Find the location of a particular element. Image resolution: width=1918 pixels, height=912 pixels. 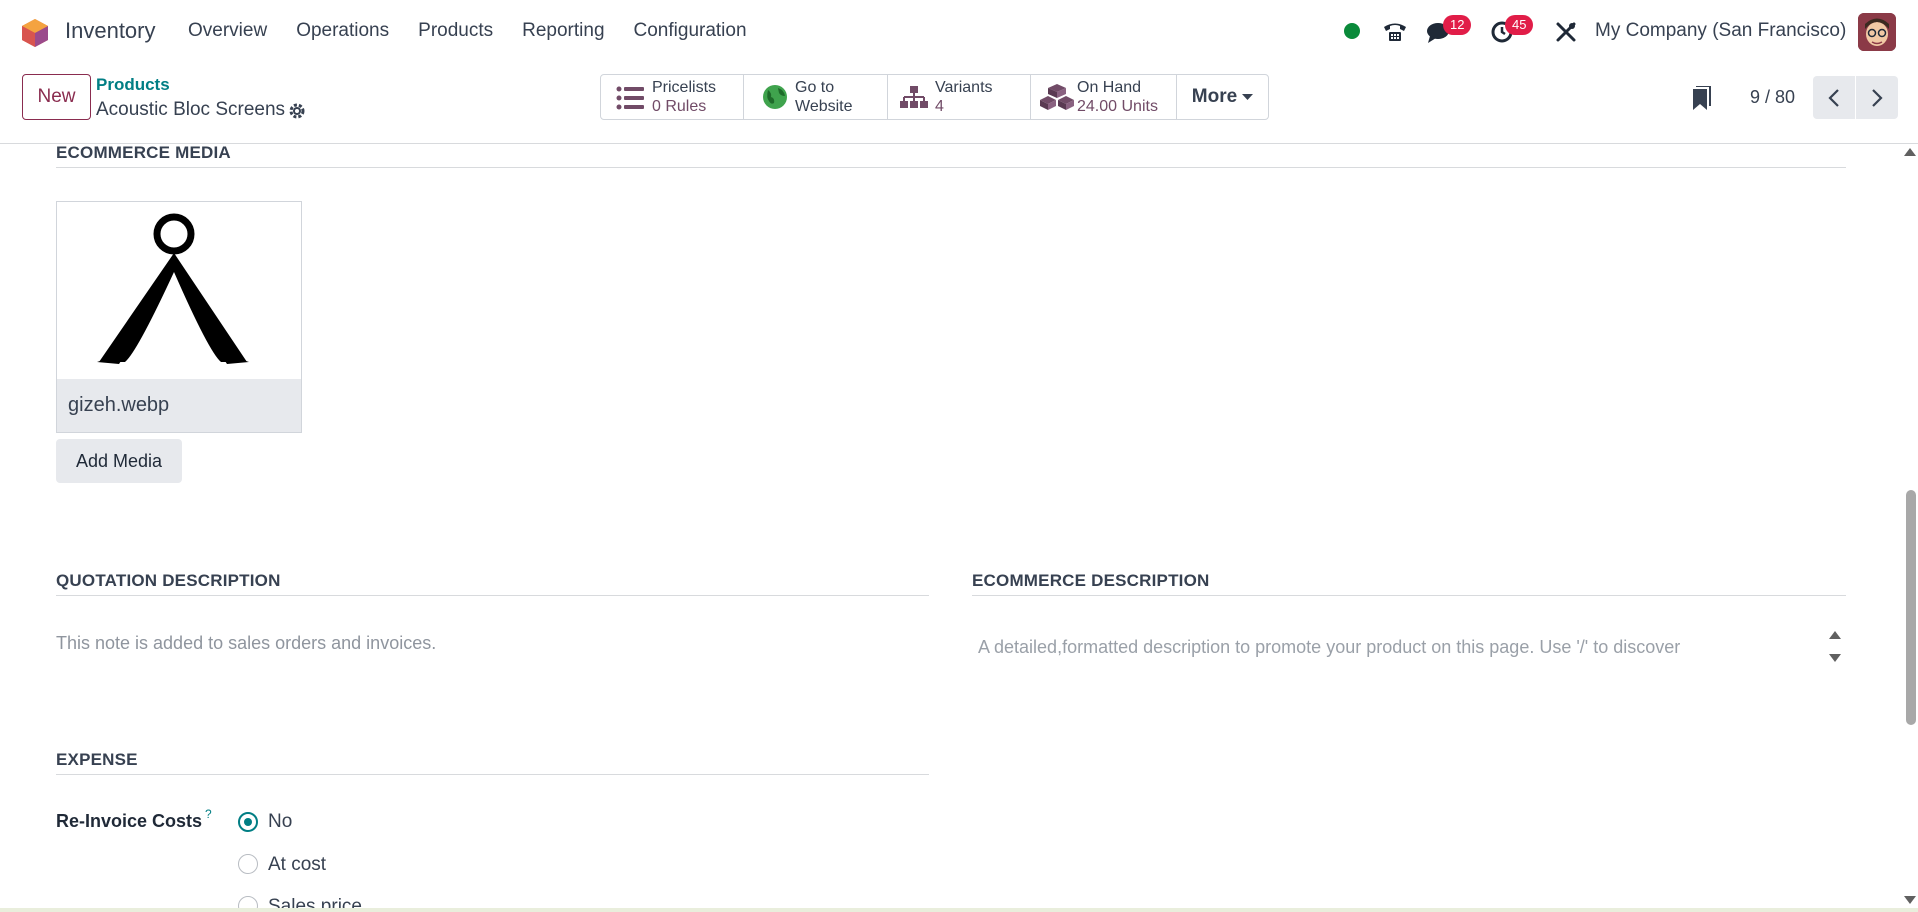

activities-badge: 45 is located at coordinates (1519, 25).